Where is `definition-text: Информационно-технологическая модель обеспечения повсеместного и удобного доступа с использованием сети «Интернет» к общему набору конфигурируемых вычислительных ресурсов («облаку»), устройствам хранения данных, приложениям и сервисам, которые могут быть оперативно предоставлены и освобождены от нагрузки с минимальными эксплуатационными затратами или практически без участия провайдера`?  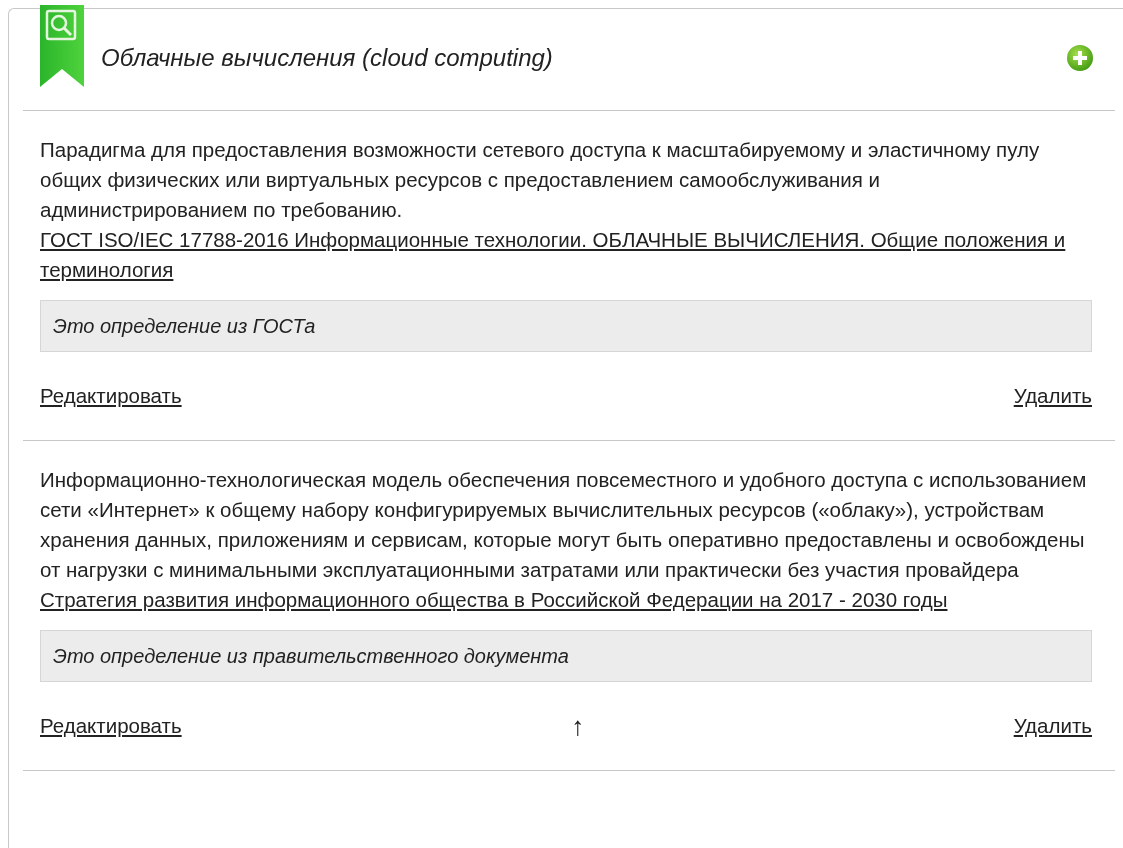
definition-text: Информационно-технологическая модель обеспечения повсеместного и удобного доступа с использованием сети «Интернет» к общему набору конфигурируемых вычислительных ресурсов («облаку»), устройствам хранения данных, приложениям и сервисам, которые могут быть оперативно предоставлены и освобождены от нагрузки с минимальными эксплуатационными затратами или практически без участия провайдера is located at coordinates (564, 525).